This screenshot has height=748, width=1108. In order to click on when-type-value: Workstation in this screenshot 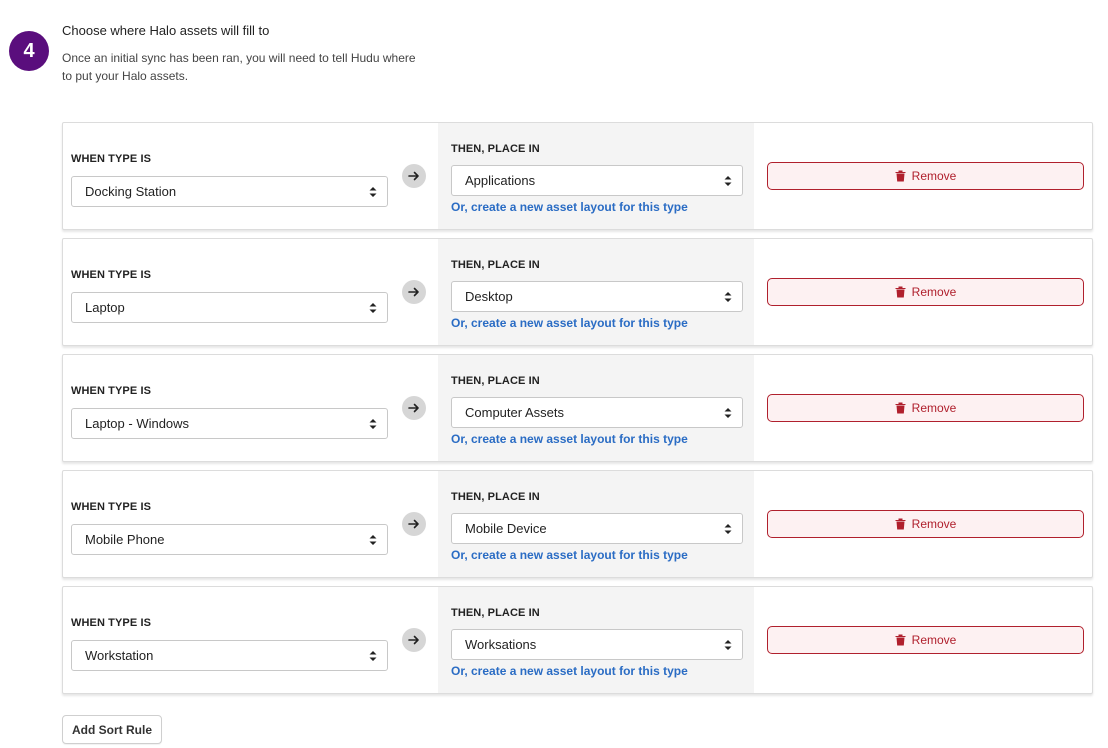, I will do `click(119, 655)`.